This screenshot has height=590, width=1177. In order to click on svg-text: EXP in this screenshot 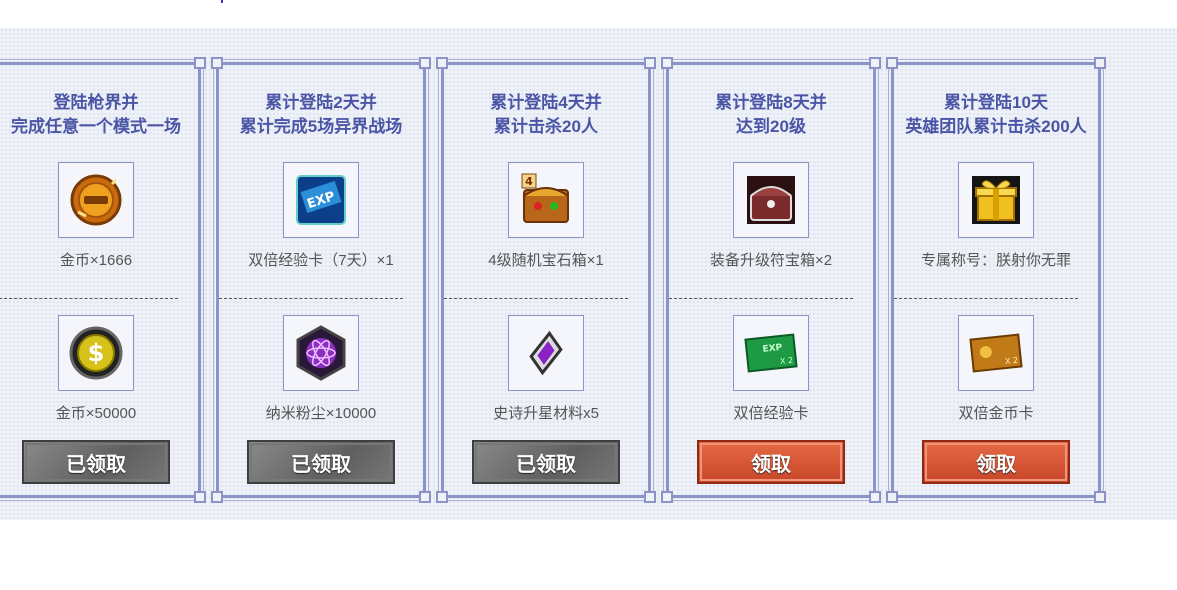, I will do `click(772, 349)`.